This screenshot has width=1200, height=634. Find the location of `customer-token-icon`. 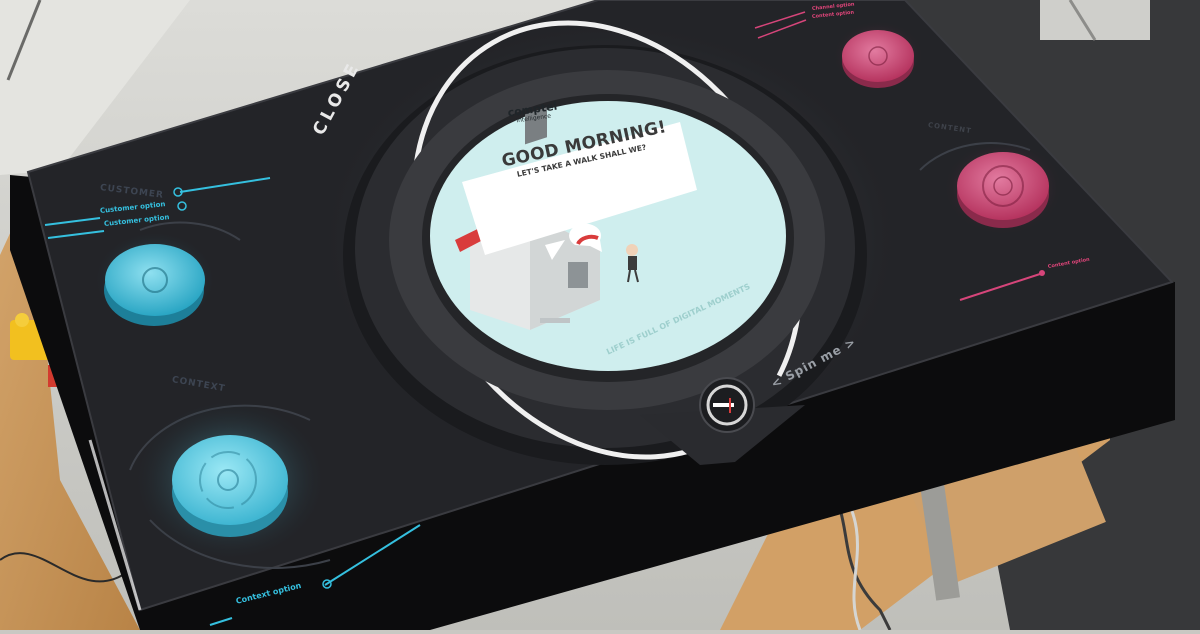

customer-token-icon is located at coordinates (155, 280).